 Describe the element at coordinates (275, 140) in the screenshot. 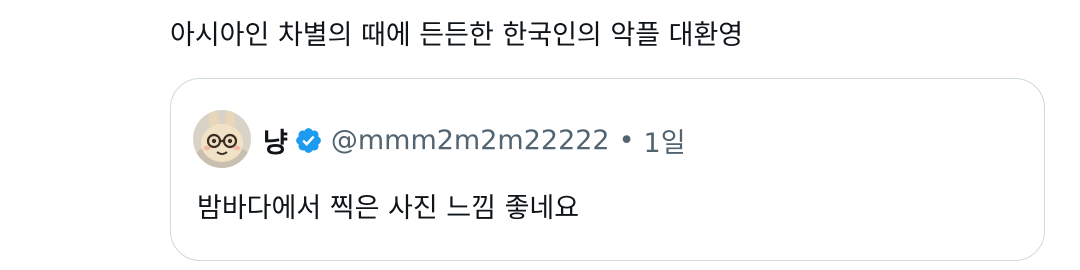

I see `author-display-name: 냥` at that location.